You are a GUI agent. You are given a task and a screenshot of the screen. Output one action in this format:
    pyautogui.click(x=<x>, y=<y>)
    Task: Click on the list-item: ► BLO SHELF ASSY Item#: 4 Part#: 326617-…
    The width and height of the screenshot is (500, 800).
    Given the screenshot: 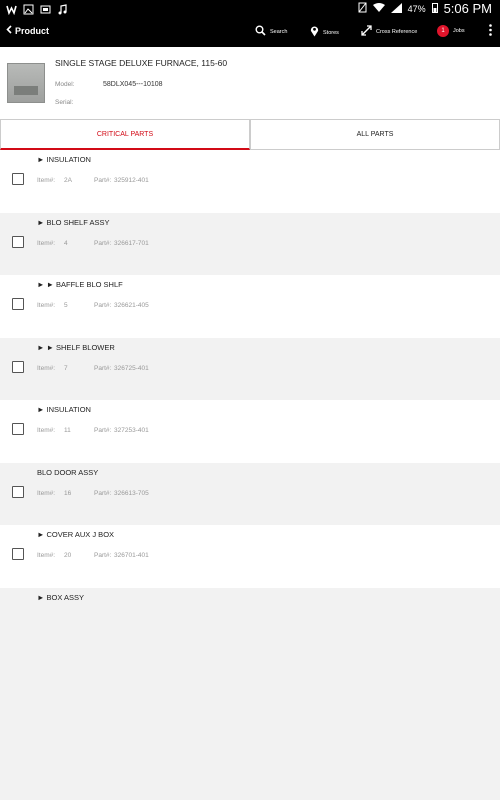 What is the action you would take?
    pyautogui.click(x=250, y=243)
    